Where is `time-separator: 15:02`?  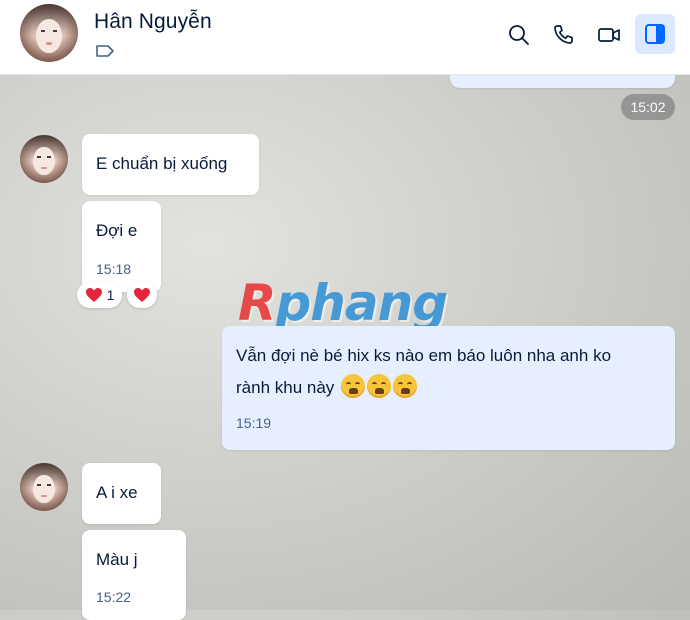
time-separator: 15:02 is located at coordinates (648, 107).